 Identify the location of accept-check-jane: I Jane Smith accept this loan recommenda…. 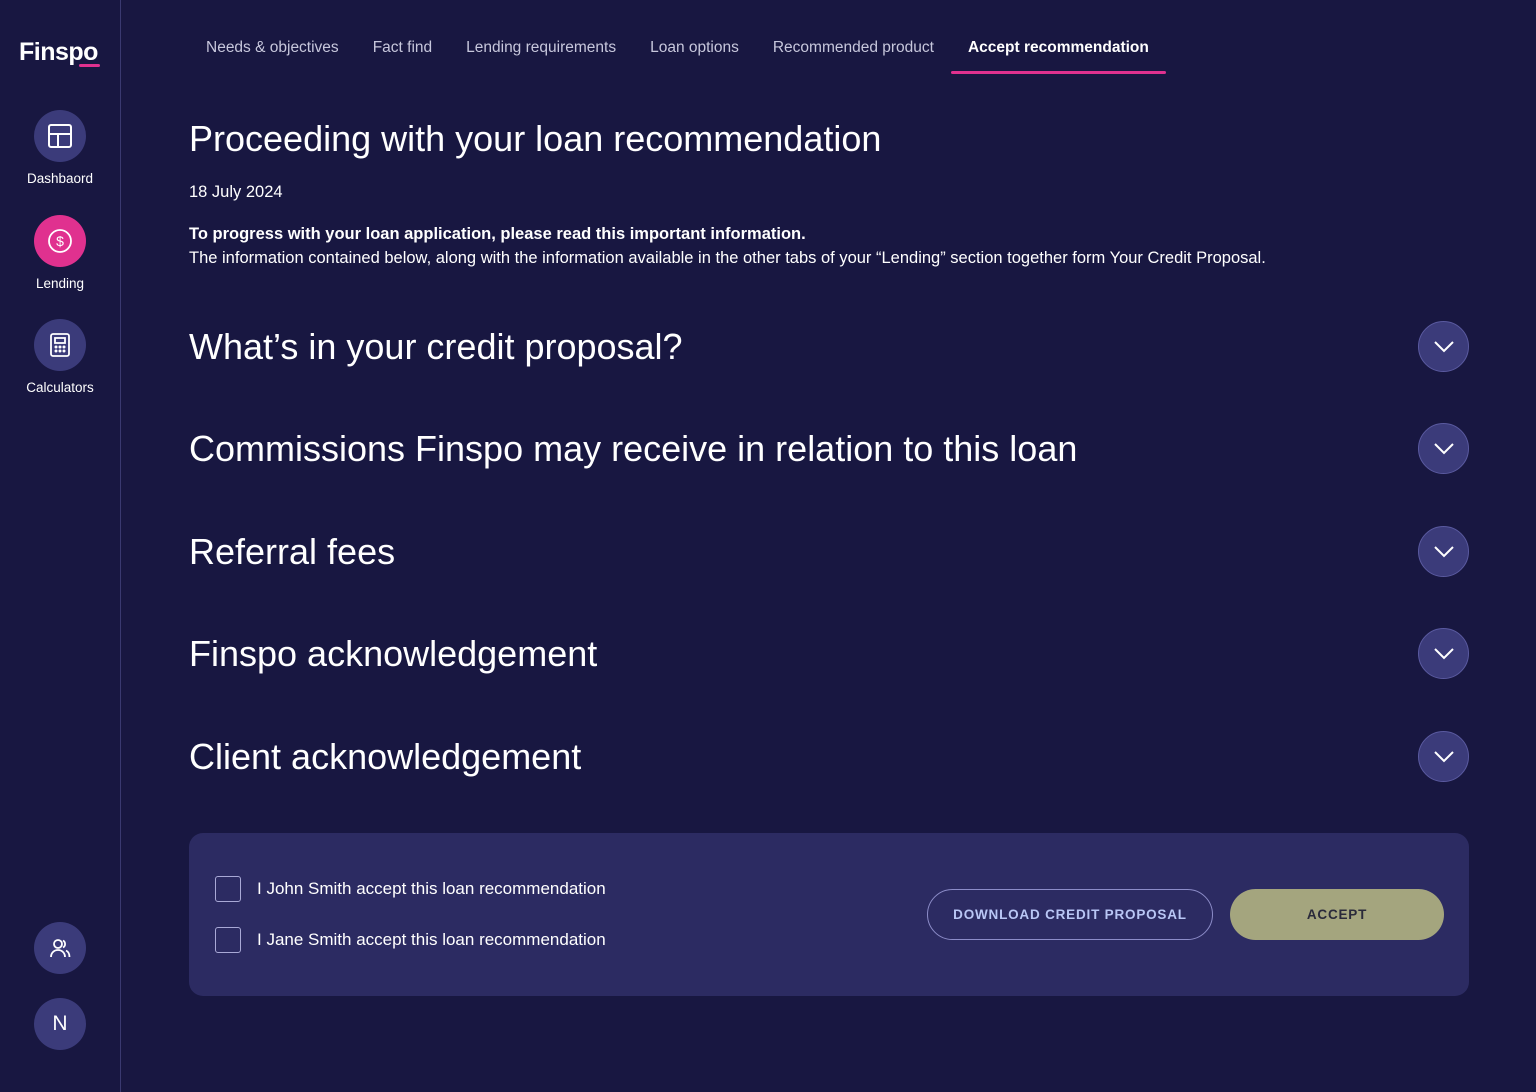
(410, 940).